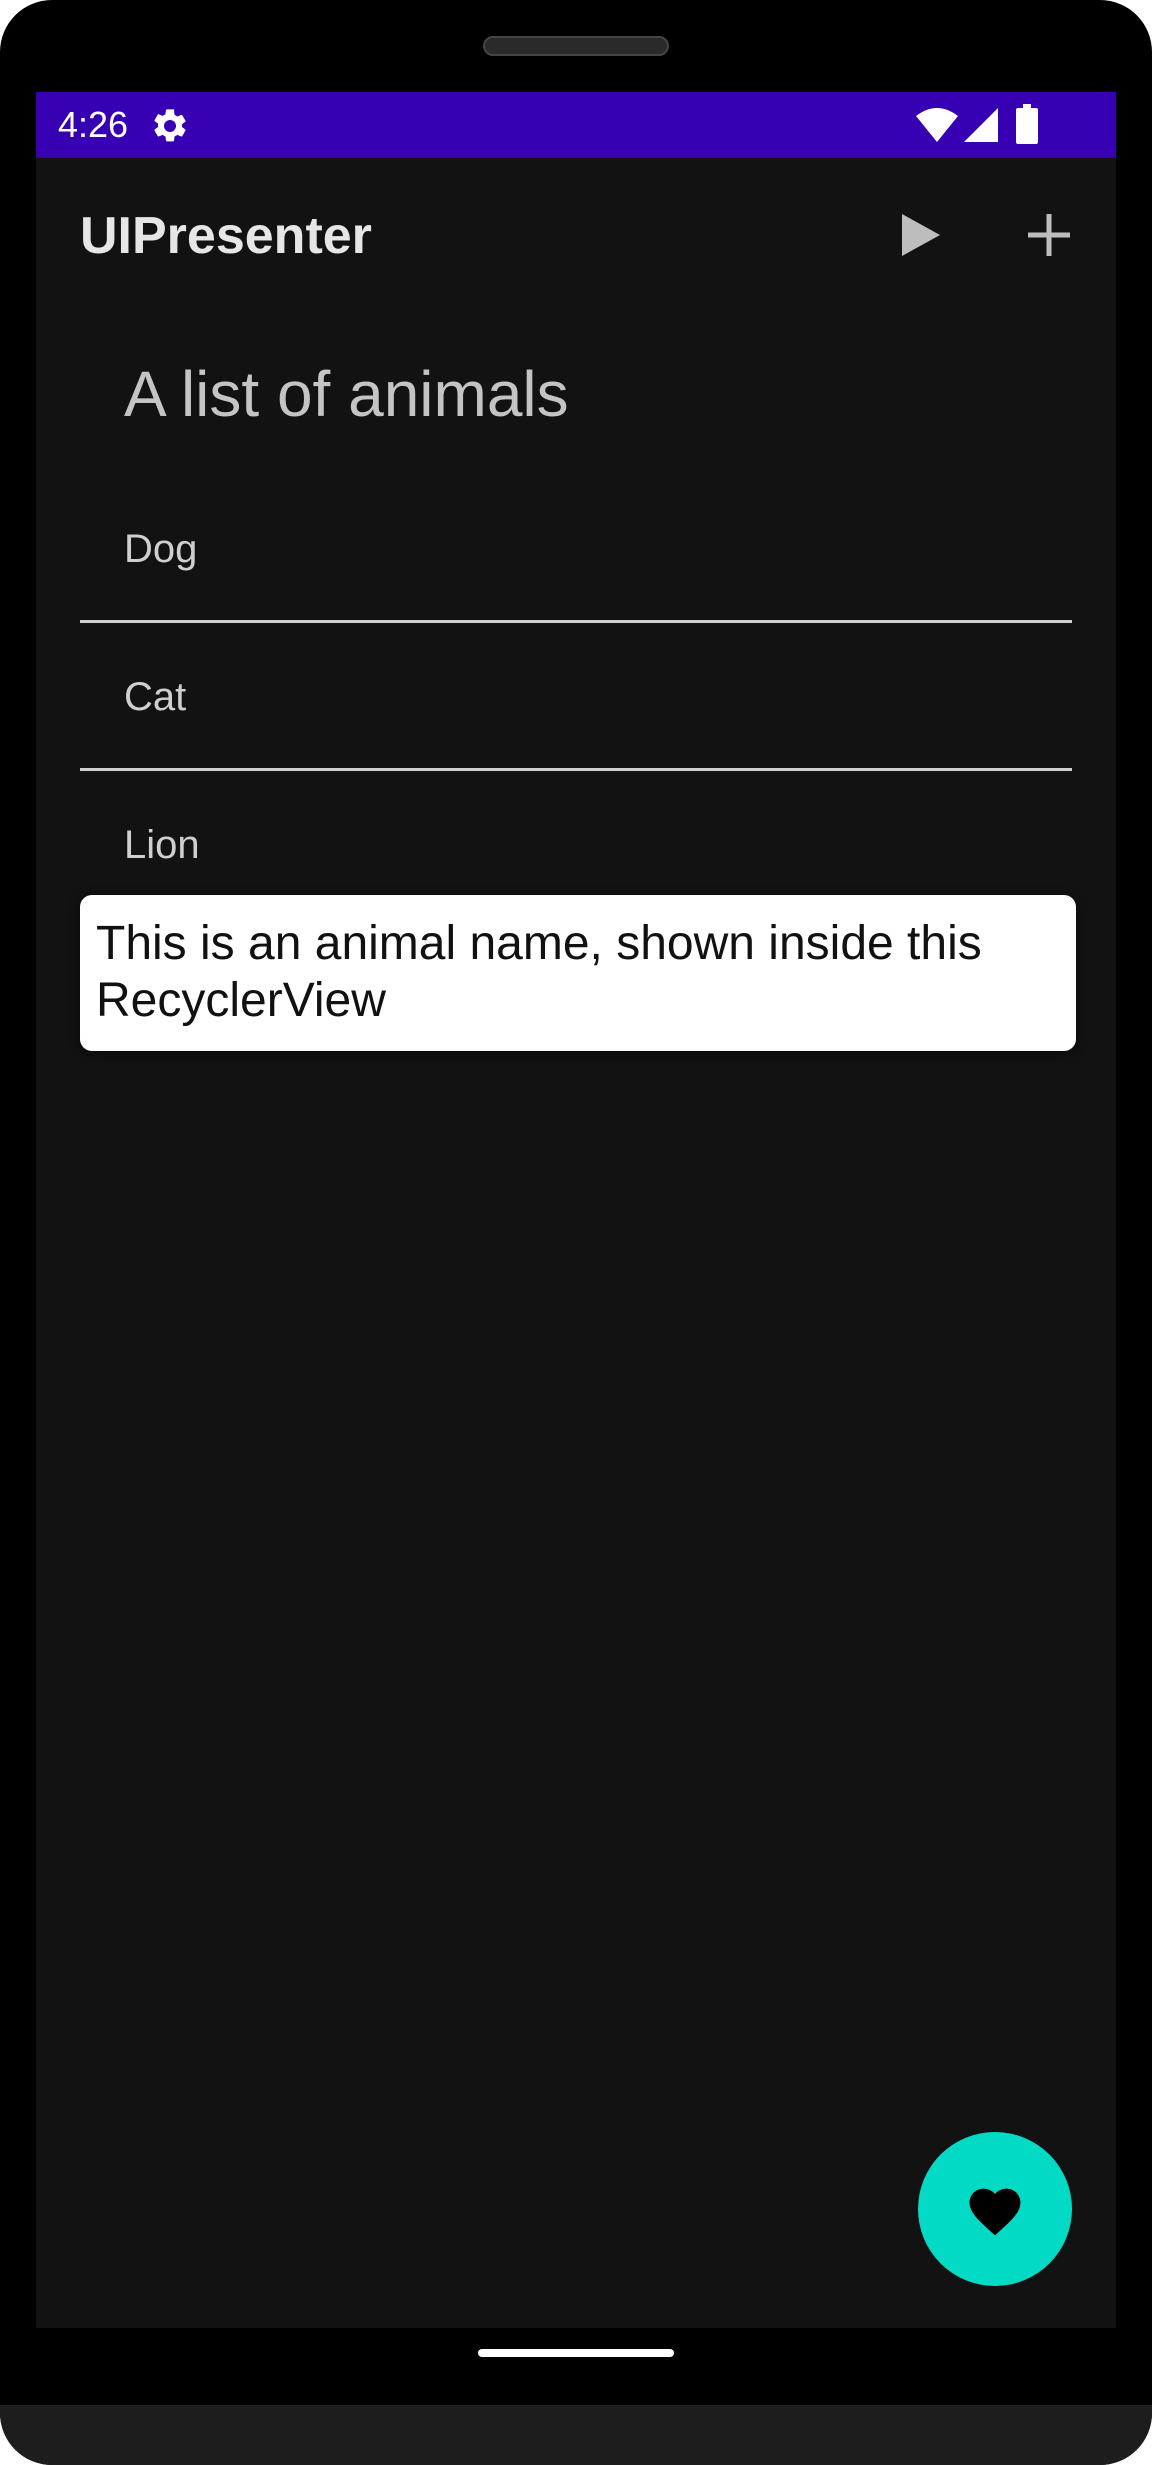  Describe the element at coordinates (576, 2353) in the screenshot. I see `gesture-nav-pill` at that location.